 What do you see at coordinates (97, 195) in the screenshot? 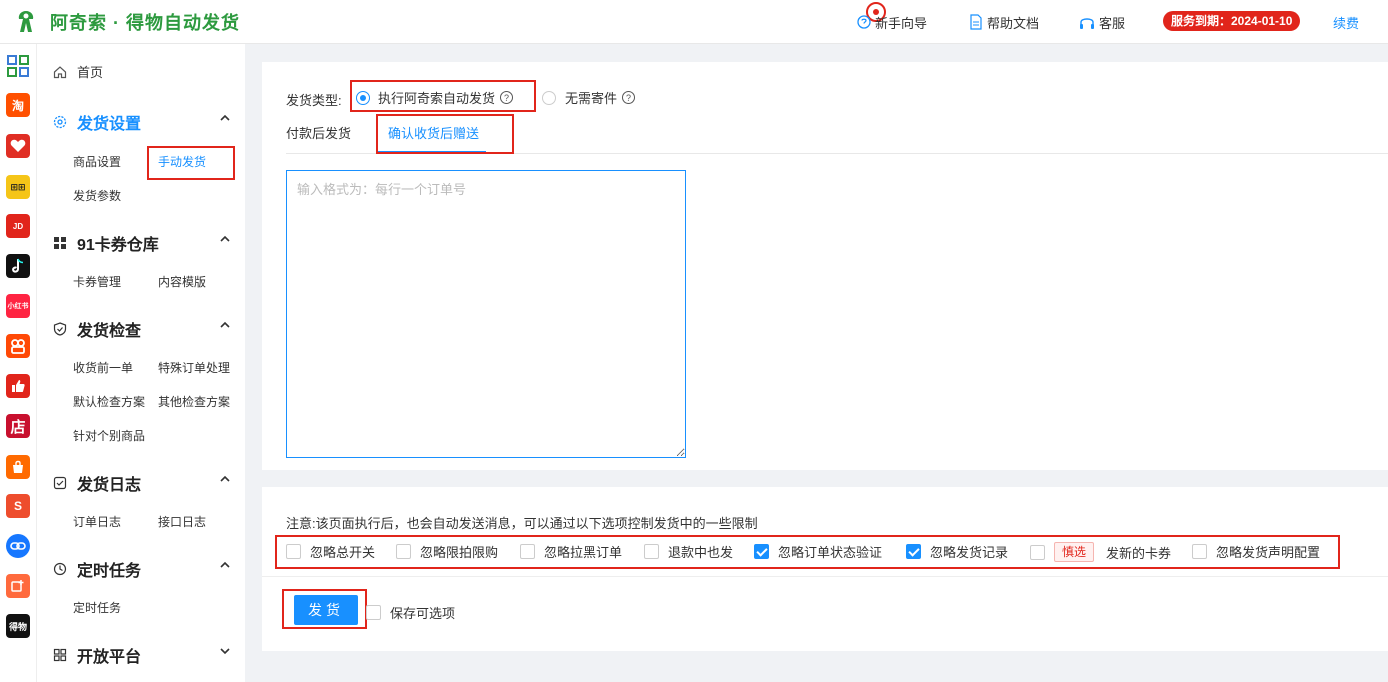
I see `sidebar-item-shipping-params: 发货参数` at bounding box center [97, 195].